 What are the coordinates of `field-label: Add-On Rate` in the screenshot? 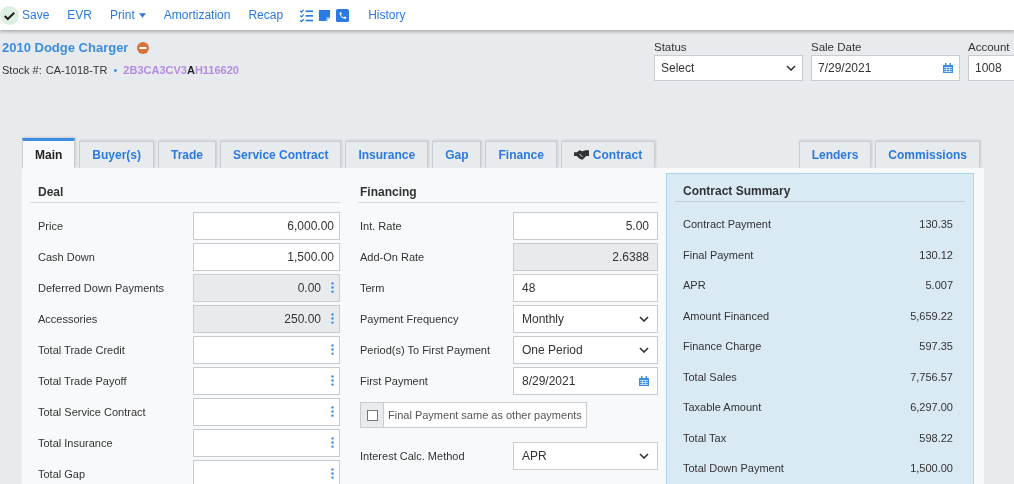 It's located at (392, 256).